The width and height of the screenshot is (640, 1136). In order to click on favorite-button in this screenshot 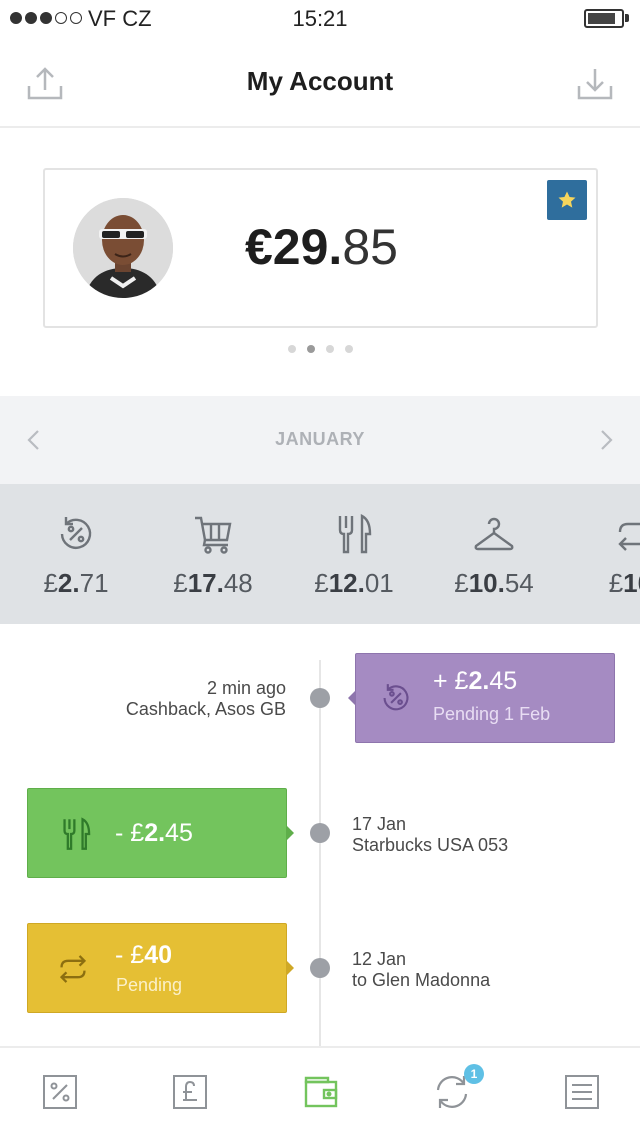, I will do `click(567, 200)`.